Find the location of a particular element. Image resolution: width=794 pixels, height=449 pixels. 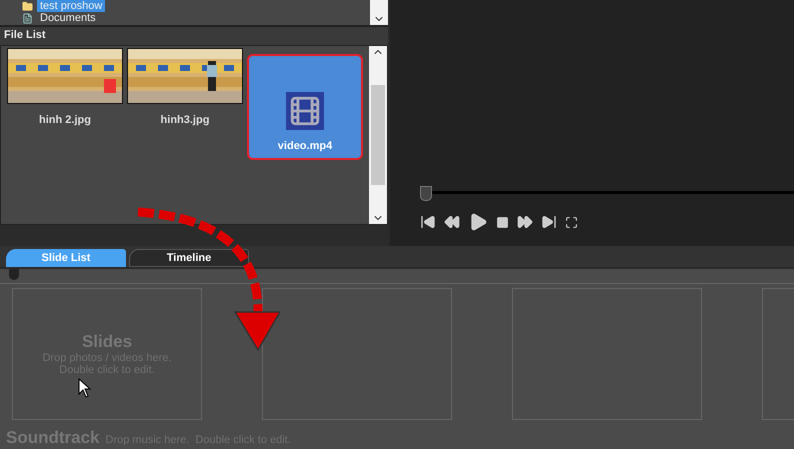

document-icon is located at coordinates (27, 18).